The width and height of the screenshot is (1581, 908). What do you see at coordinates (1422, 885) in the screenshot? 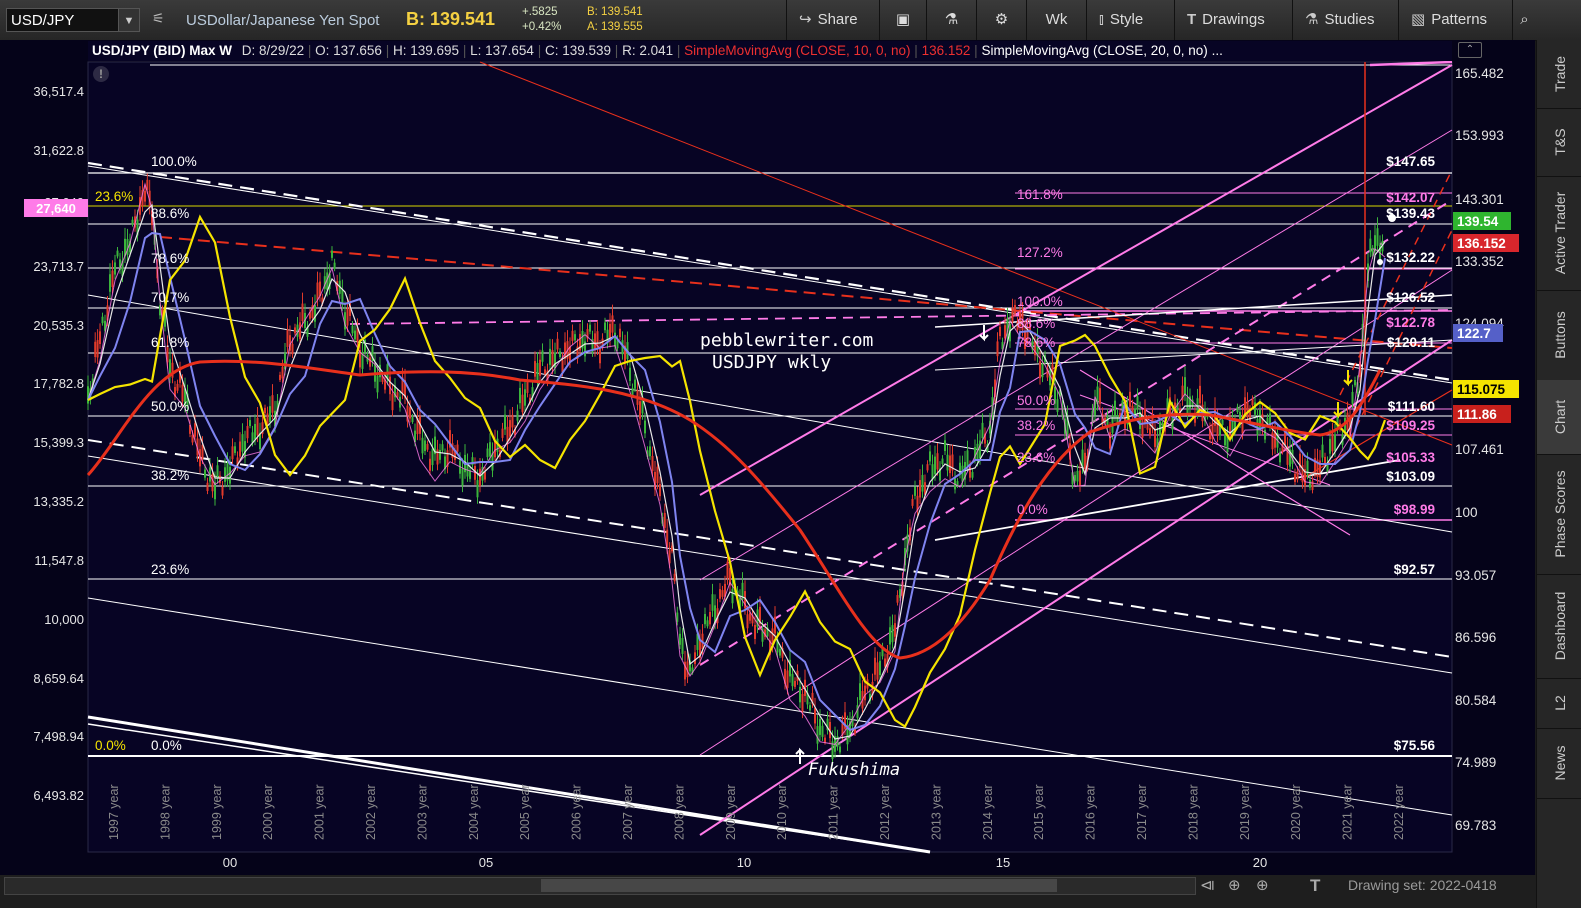
I see `drawing-set-label: Drawing set: 2022-0418` at bounding box center [1422, 885].